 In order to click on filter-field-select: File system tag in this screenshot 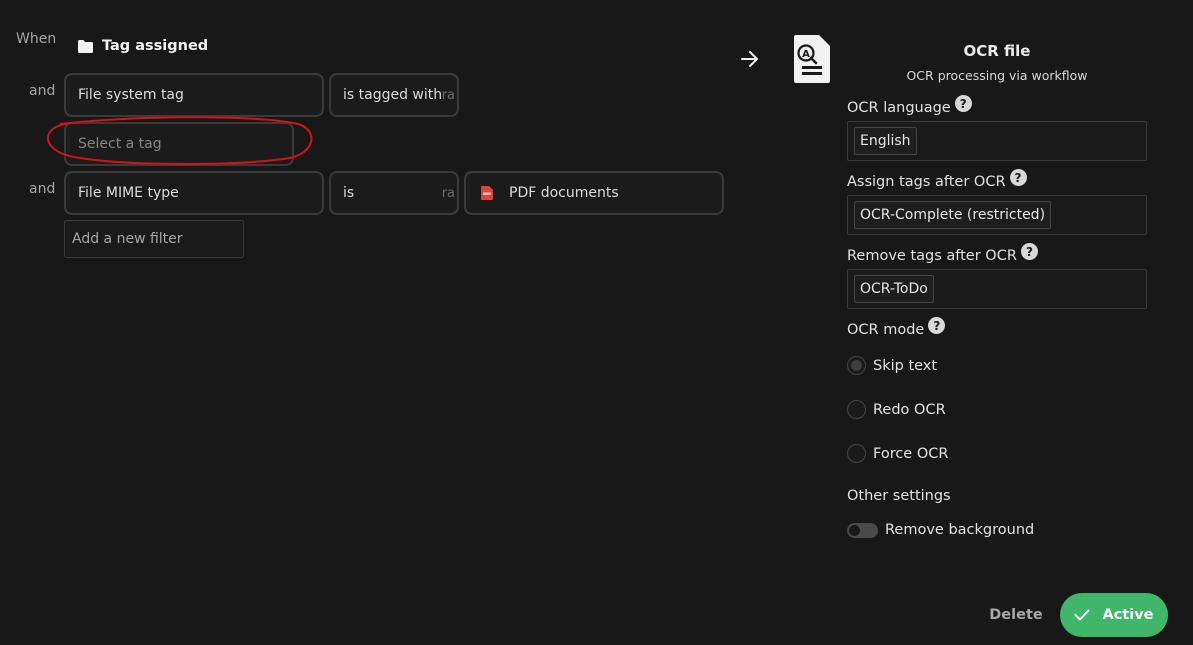, I will do `click(194, 95)`.